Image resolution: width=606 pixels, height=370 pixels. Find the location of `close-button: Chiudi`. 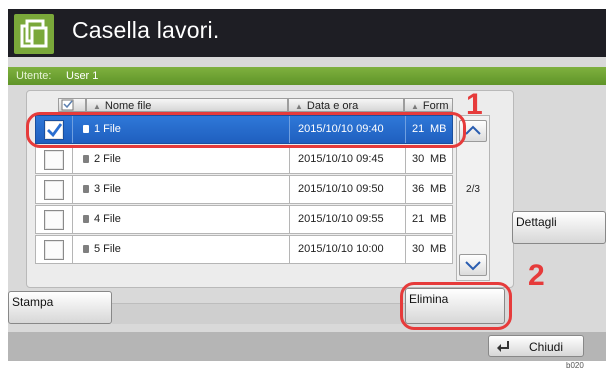

close-button: Chiudi is located at coordinates (536, 346).